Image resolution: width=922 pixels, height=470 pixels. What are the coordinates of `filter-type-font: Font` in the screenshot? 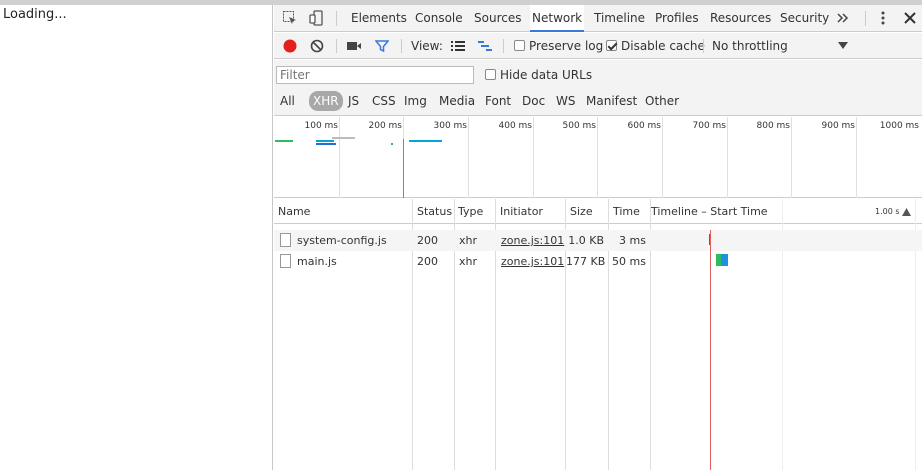 It's located at (498, 101).